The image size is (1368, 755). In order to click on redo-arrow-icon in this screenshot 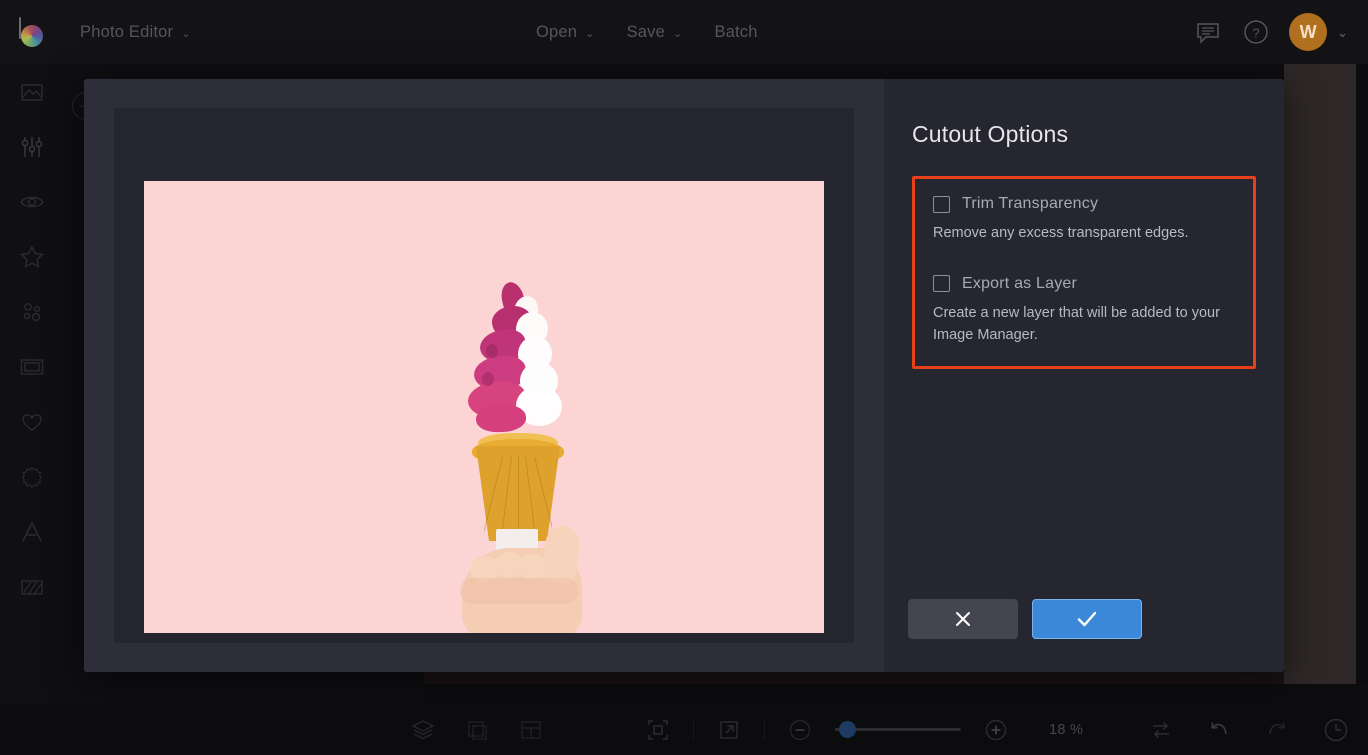, I will do `click(1277, 727)`.